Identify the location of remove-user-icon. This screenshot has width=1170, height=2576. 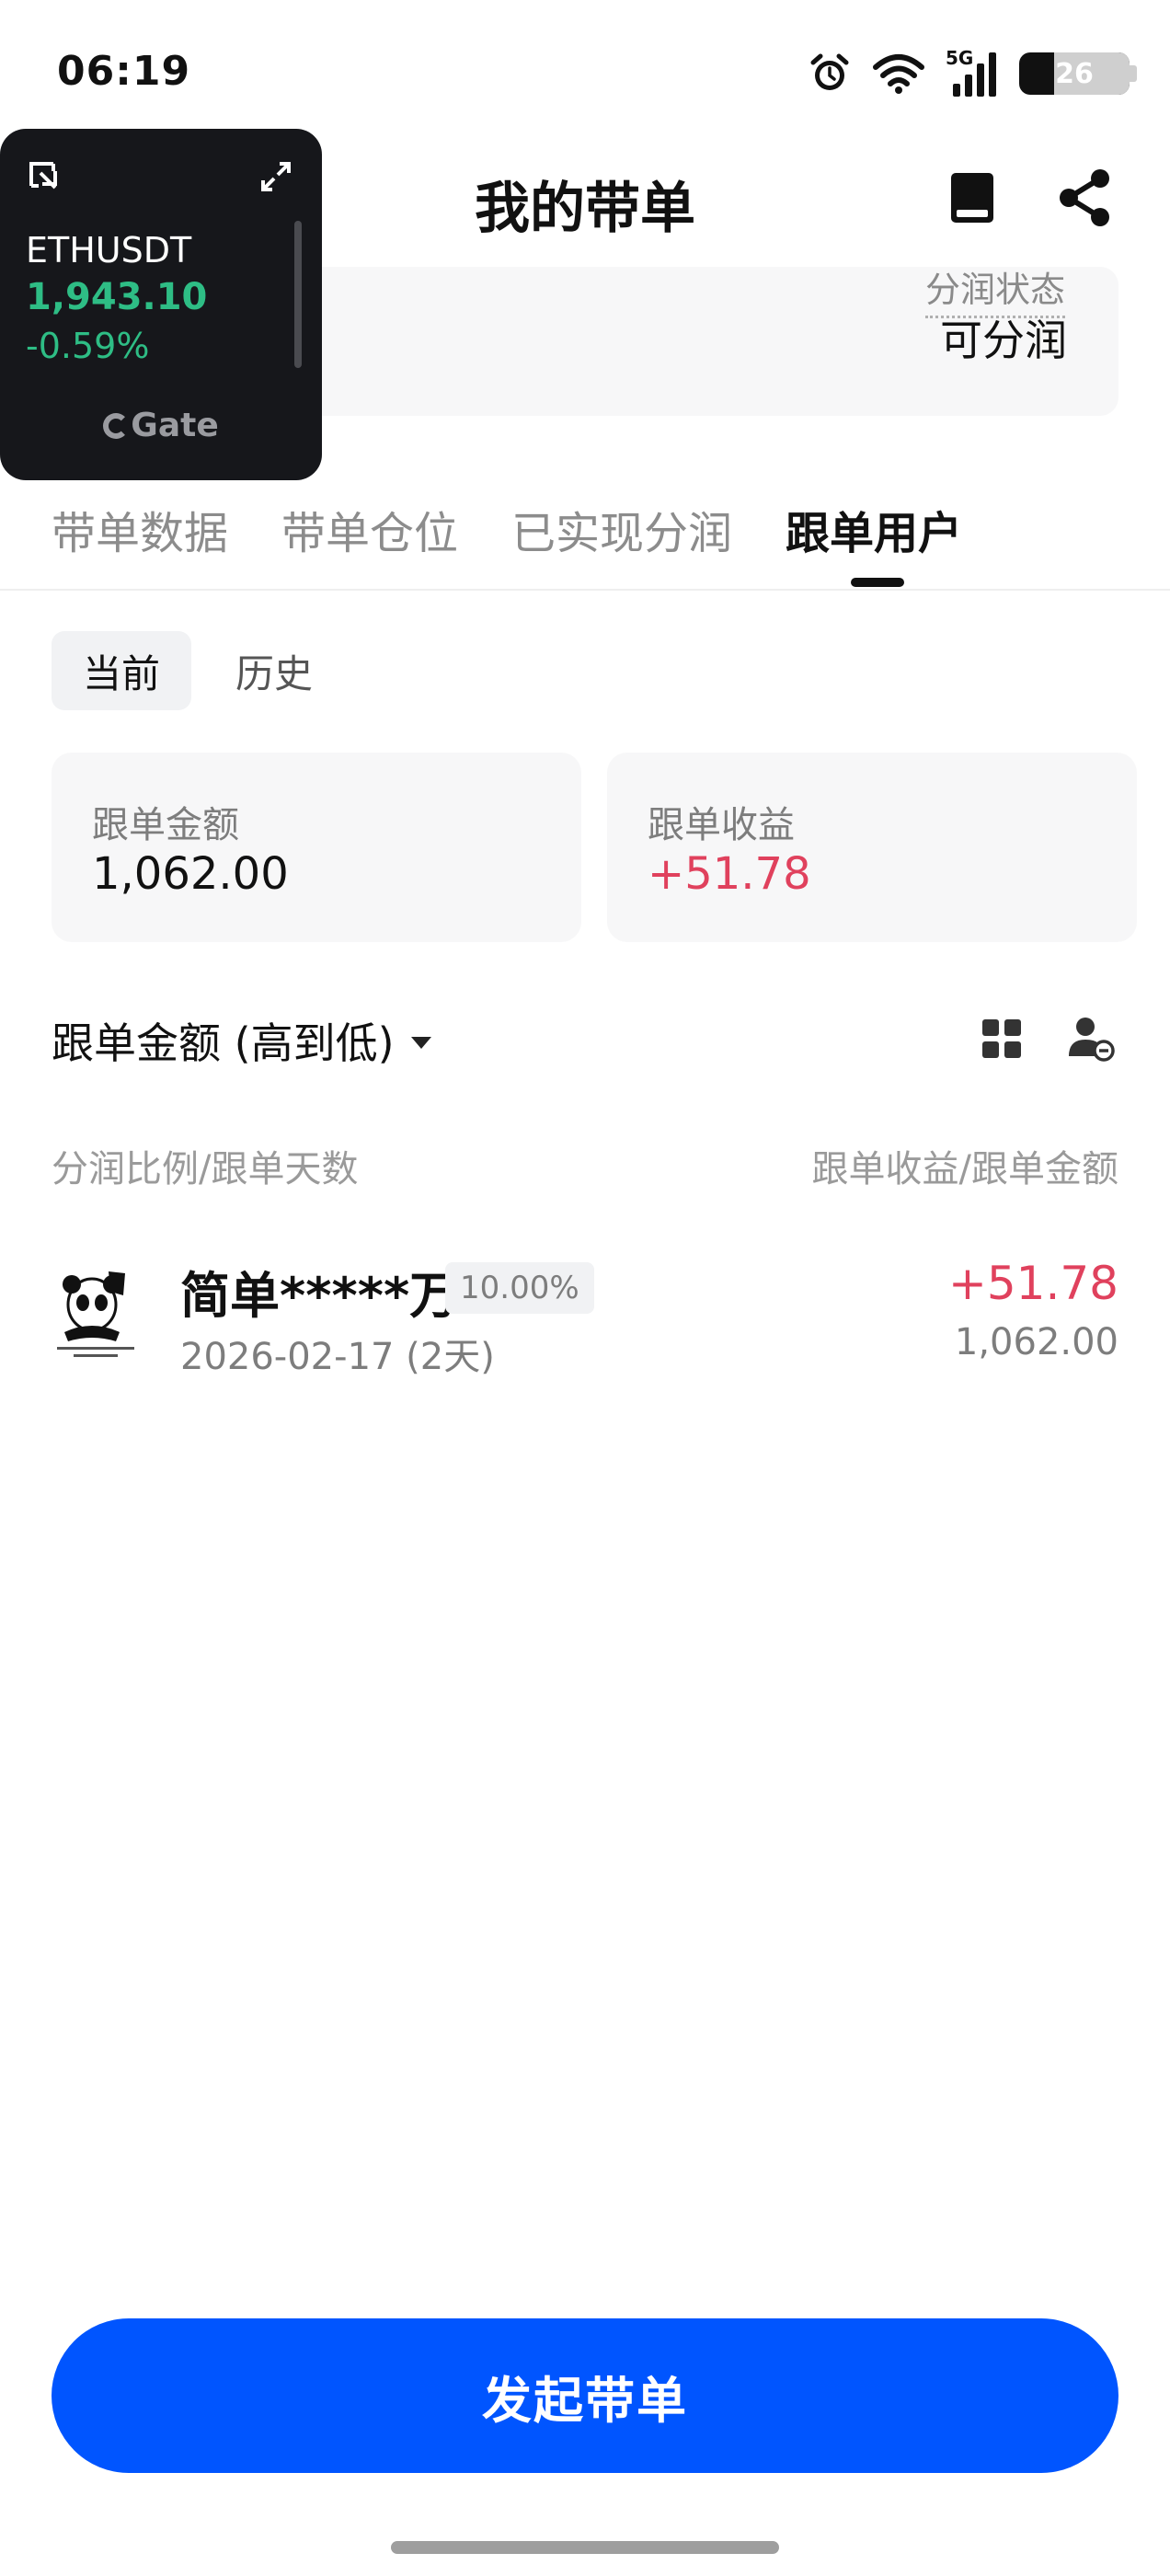
(1091, 1038).